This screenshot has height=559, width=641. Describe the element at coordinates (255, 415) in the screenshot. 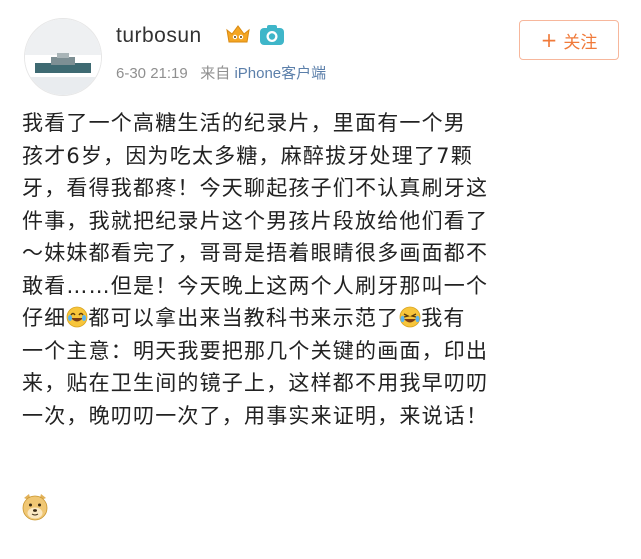

I see `post-line: 一次，晚叨叨一次了，用事实来证明，来说话！` at that location.